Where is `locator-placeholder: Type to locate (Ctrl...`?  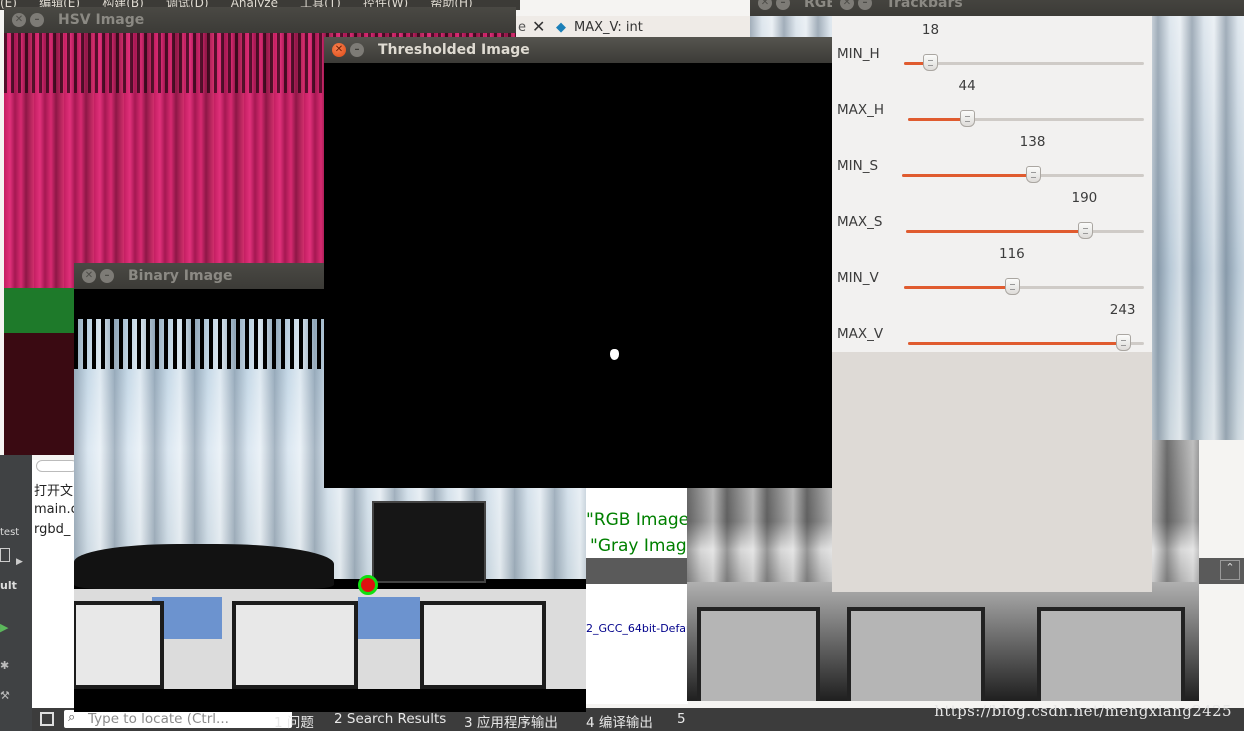
locator-placeholder: Type to locate (Ctrl... is located at coordinates (158, 719).